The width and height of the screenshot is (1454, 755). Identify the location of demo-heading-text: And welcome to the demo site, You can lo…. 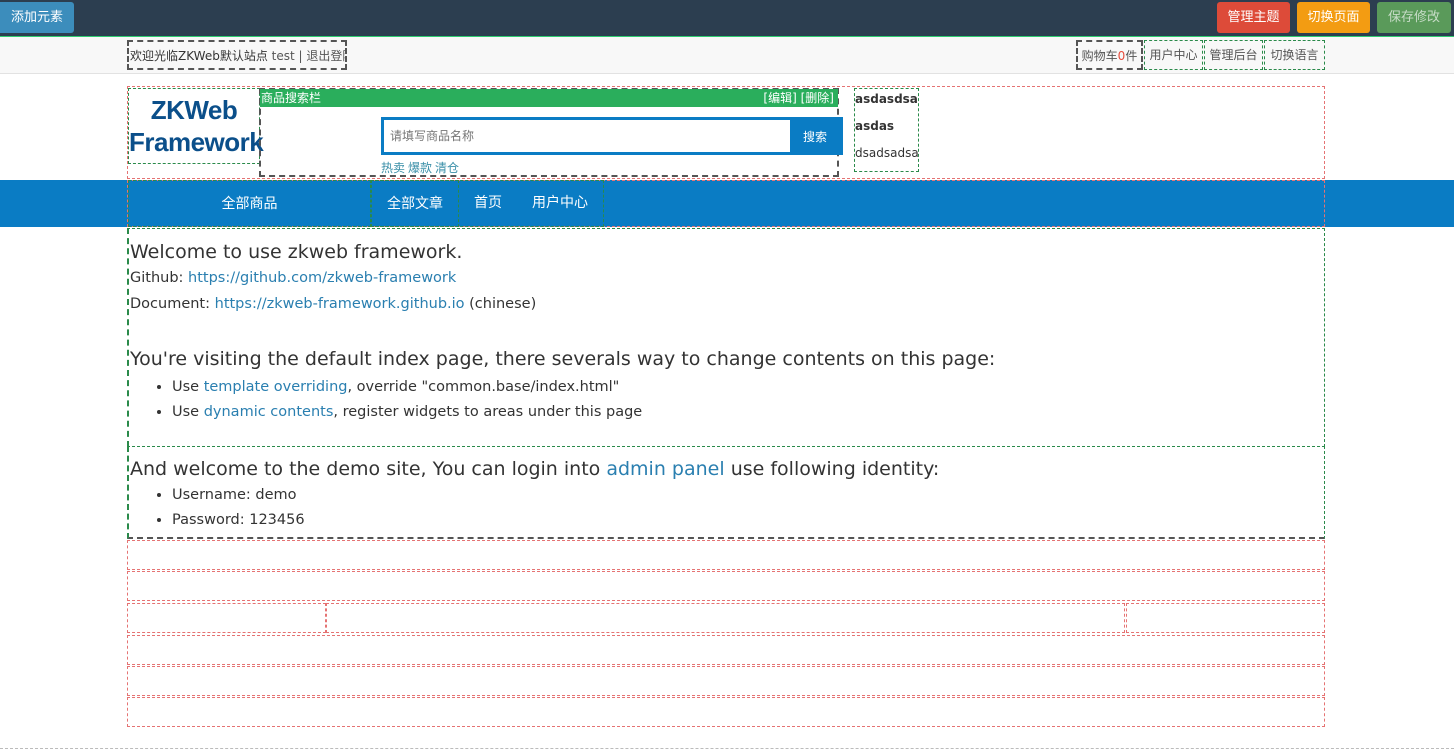
(365, 469).